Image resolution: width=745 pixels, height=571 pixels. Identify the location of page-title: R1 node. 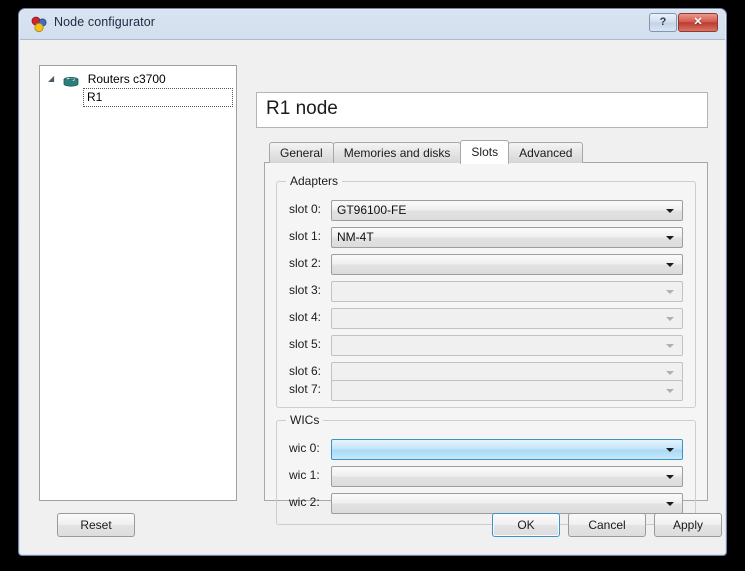
(302, 108).